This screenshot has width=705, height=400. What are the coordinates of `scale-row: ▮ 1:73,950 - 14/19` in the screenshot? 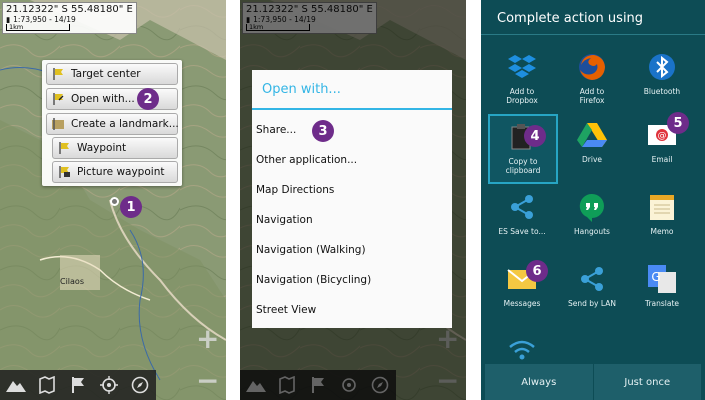 It's located at (69, 19).